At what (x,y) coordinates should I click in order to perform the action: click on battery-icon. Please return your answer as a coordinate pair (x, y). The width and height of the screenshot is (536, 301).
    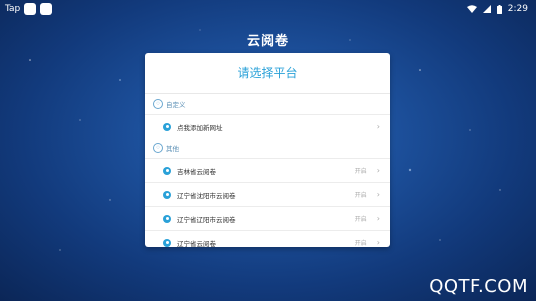
    Looking at the image, I should click on (499, 9).